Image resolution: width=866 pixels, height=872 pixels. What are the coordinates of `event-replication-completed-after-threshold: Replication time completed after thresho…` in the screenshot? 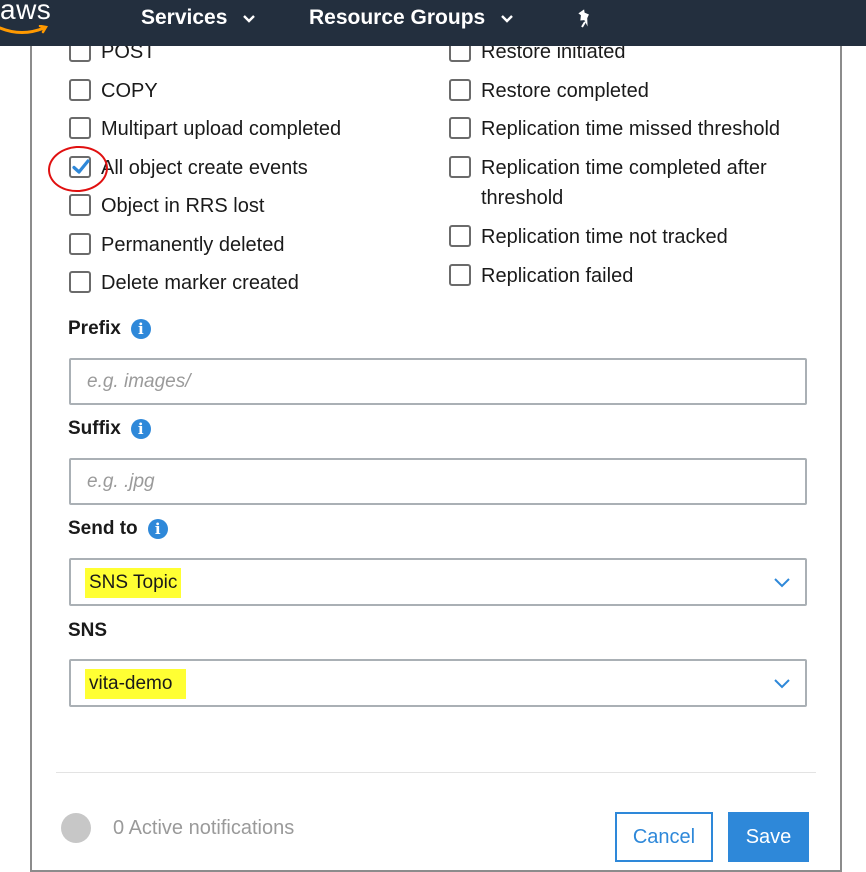 It's located at (619, 183).